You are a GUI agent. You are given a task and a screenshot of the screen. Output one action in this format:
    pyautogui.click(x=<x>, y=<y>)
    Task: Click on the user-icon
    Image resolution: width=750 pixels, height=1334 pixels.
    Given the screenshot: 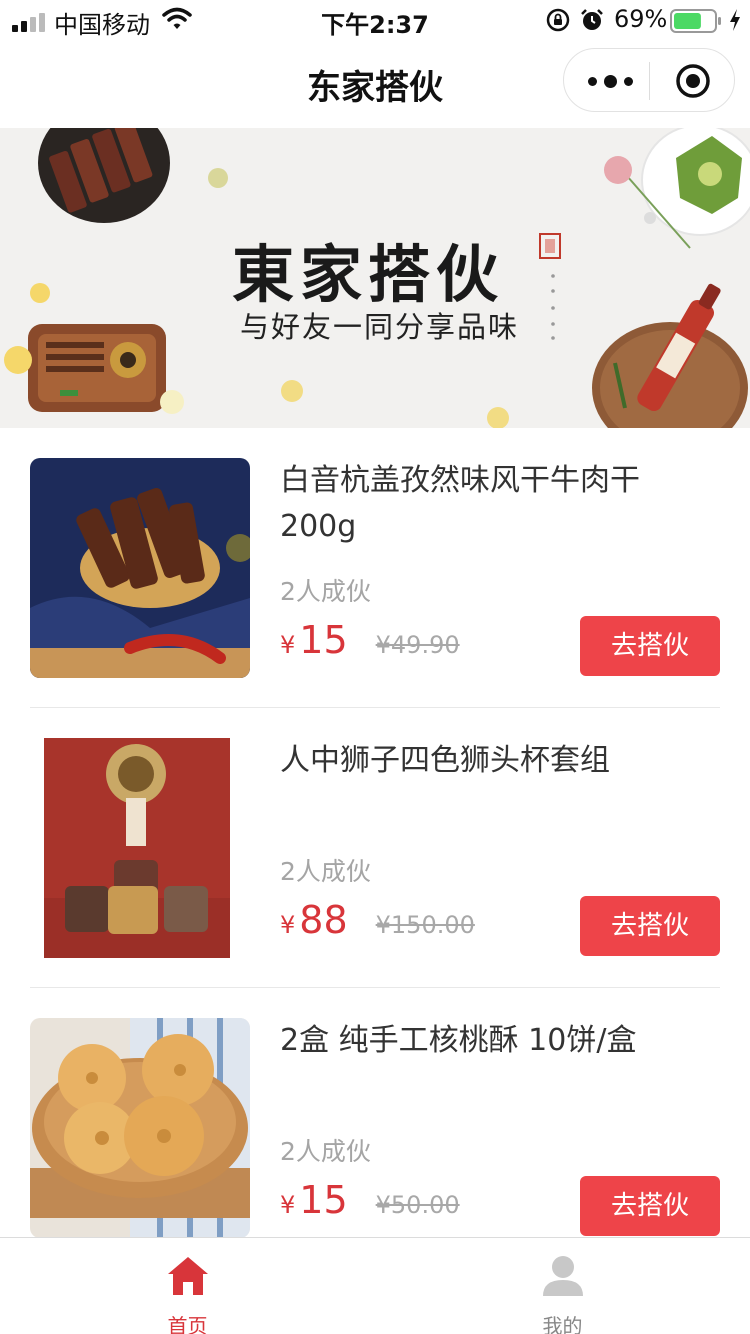 What is the action you would take?
    pyautogui.click(x=563, y=1276)
    